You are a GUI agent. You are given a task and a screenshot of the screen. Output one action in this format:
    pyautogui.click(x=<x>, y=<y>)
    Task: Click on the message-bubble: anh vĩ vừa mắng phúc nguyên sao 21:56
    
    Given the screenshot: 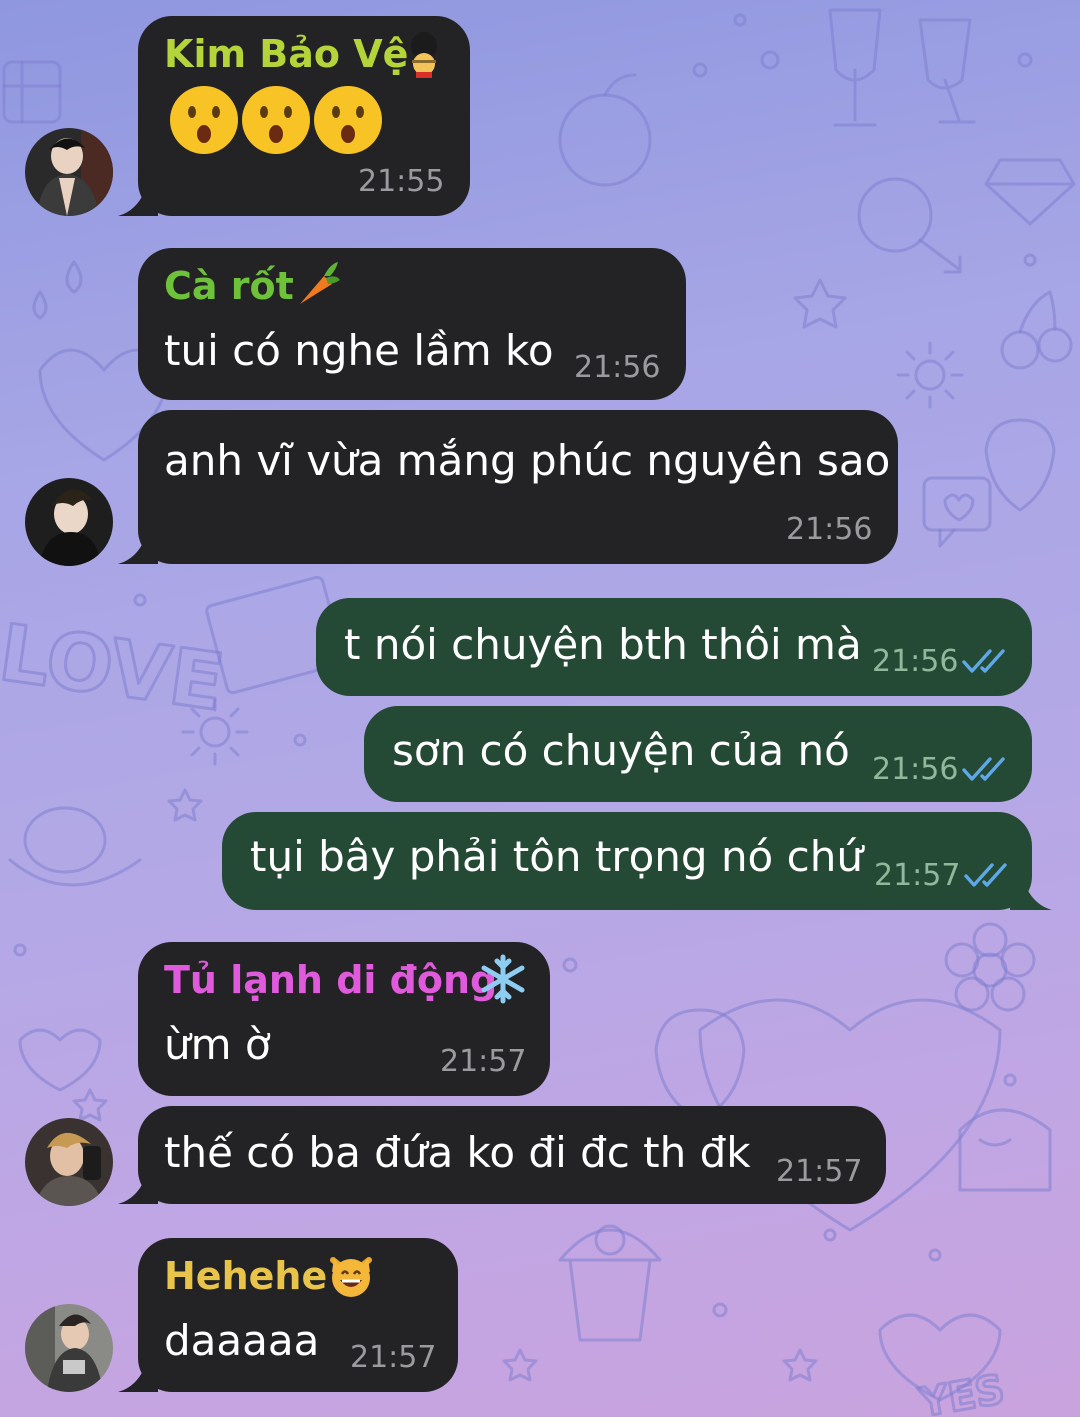 What is the action you would take?
    pyautogui.click(x=518, y=487)
    